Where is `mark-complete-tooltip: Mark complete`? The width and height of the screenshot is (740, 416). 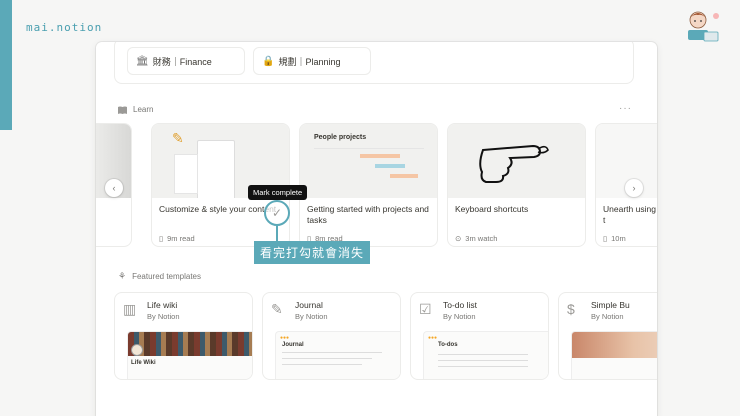
mark-complete-tooltip: Mark complete is located at coordinates (278, 192).